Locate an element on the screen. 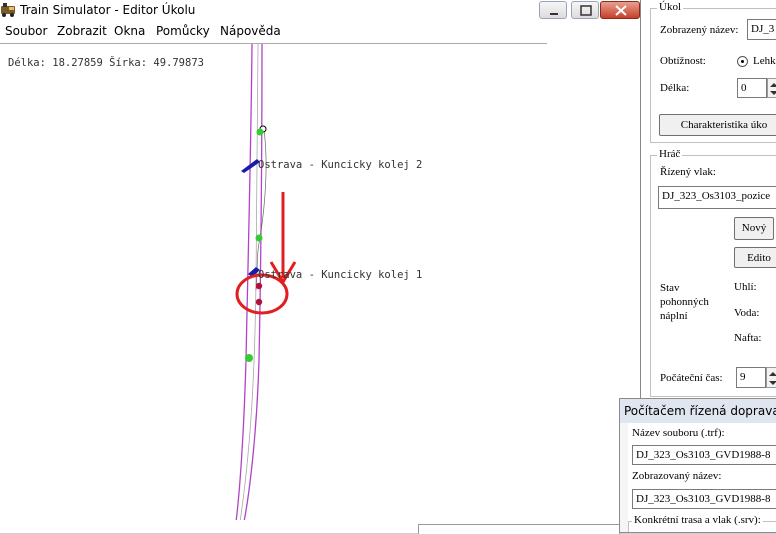 Image resolution: width=776 pixels, height=534 pixels. difficulty-radio-easy is located at coordinates (742, 61).